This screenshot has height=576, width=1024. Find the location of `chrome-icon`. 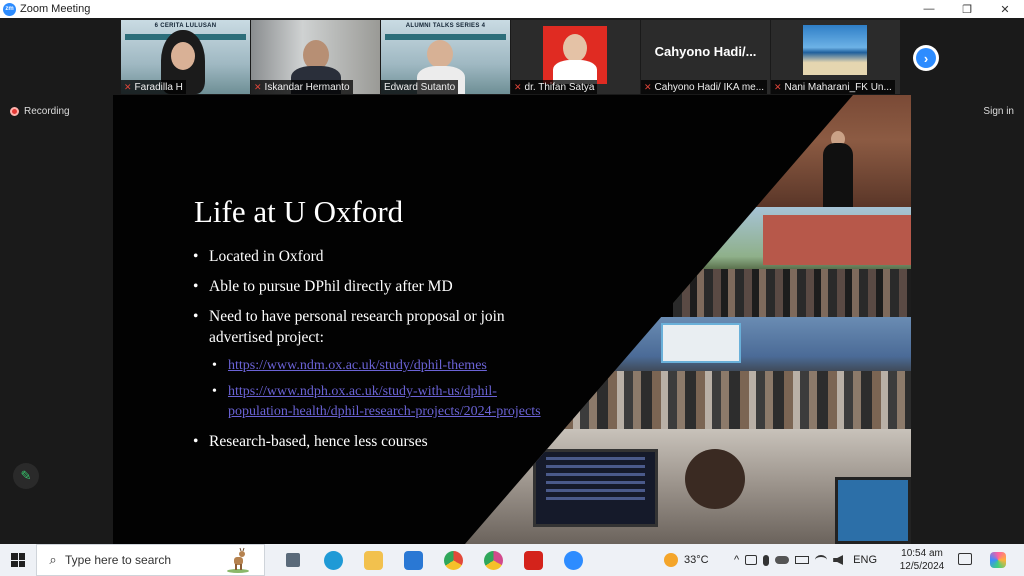

chrome-icon is located at coordinates (453, 560).